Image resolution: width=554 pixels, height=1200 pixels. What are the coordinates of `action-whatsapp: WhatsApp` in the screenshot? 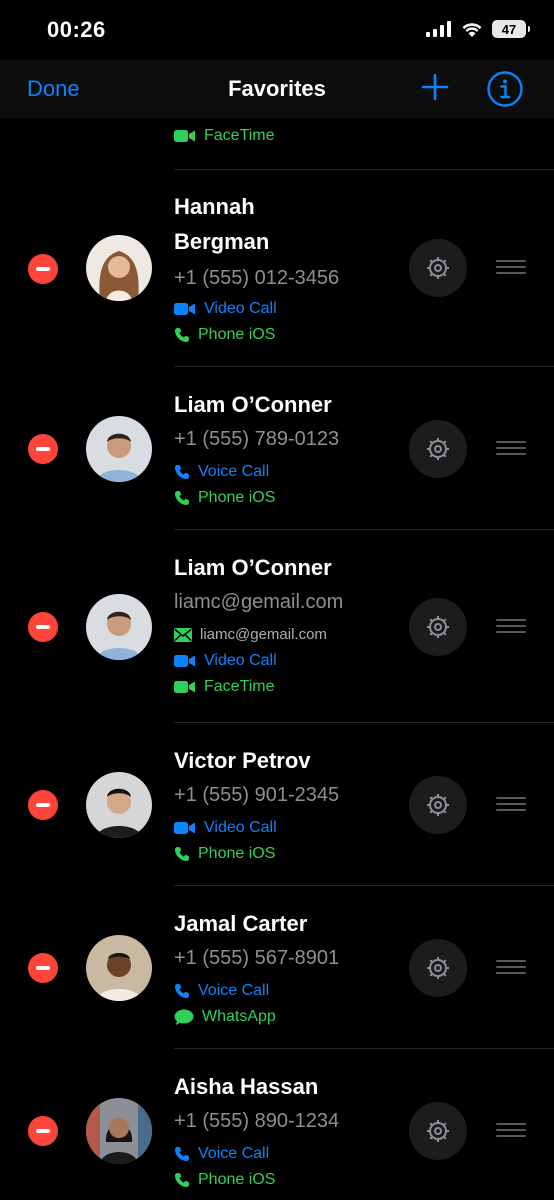 It's located at (225, 1017).